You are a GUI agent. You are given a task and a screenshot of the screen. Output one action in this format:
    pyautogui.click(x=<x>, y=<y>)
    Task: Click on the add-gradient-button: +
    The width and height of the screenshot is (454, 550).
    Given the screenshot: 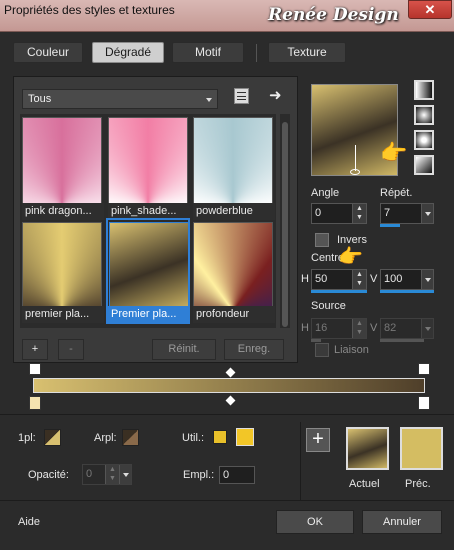 What is the action you would take?
    pyautogui.click(x=35, y=349)
    